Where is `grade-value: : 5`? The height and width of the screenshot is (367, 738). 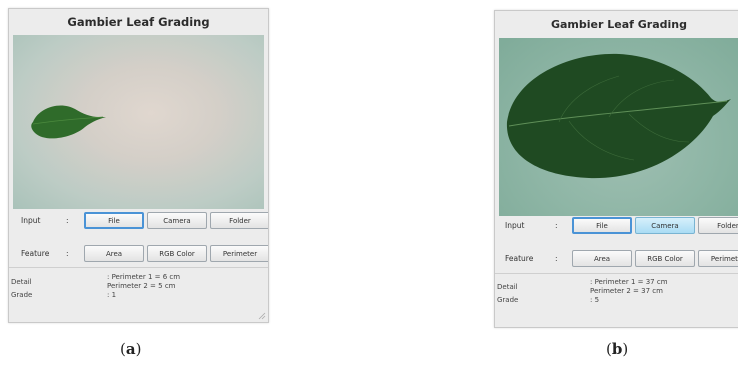
grade-value: : 5 is located at coordinates (595, 300).